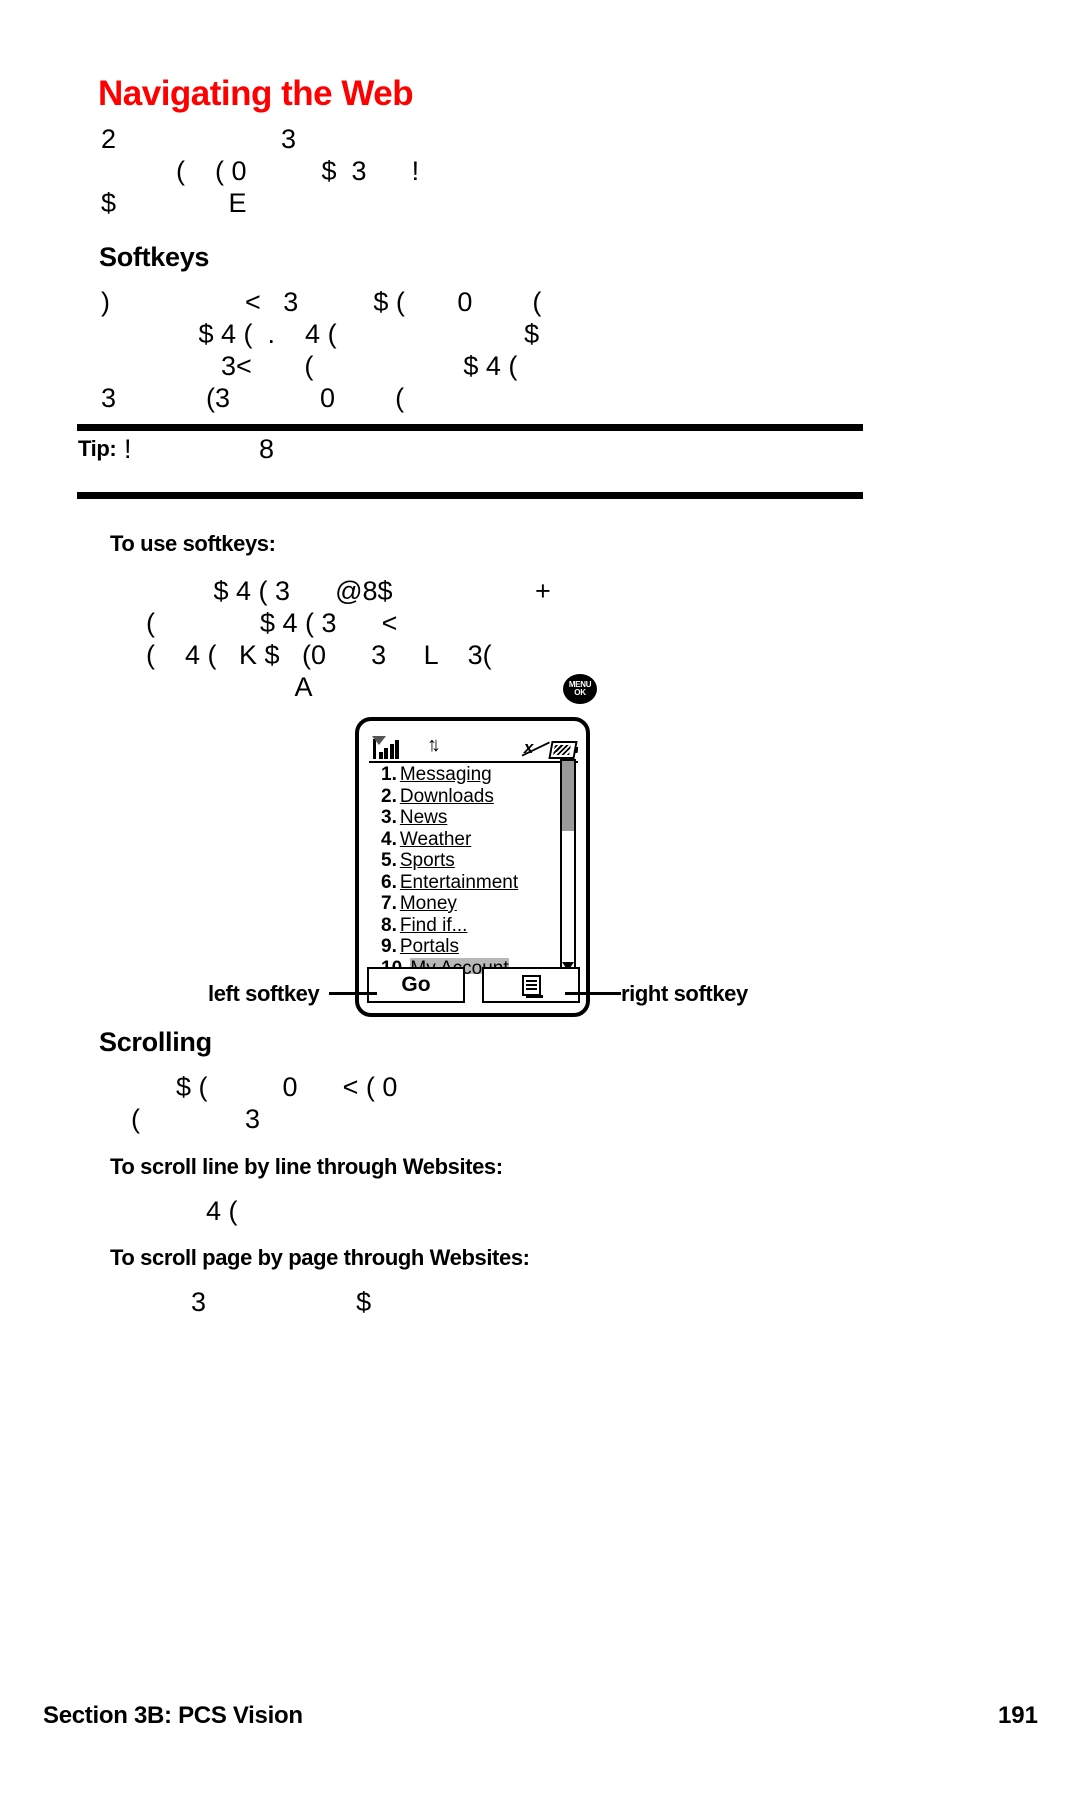  What do you see at coordinates (173, 1715) in the screenshot?
I see `footer-section-label: Section 3B: PCS Vision` at bounding box center [173, 1715].